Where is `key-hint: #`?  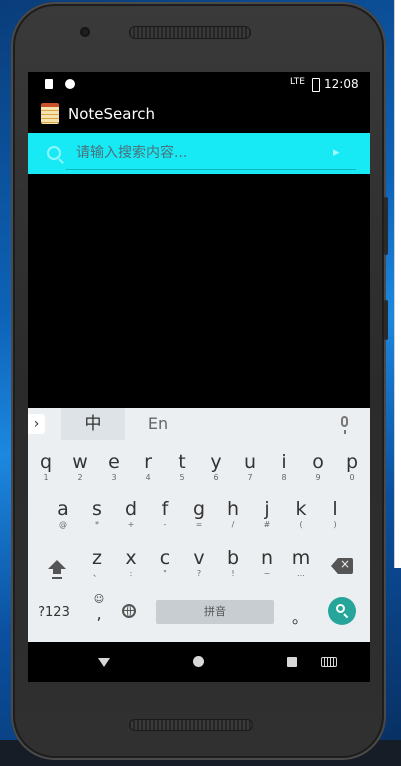
key-hint: # is located at coordinates (267, 524).